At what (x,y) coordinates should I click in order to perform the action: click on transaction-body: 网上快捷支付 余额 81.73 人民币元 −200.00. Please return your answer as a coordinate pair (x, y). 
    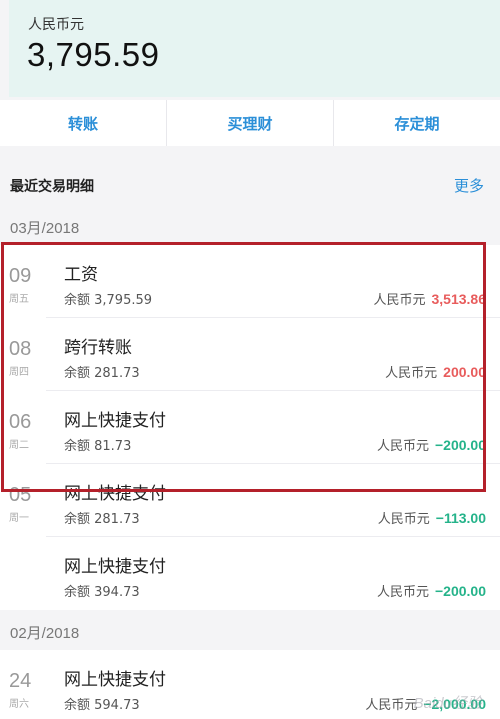
    Looking at the image, I should click on (273, 427).